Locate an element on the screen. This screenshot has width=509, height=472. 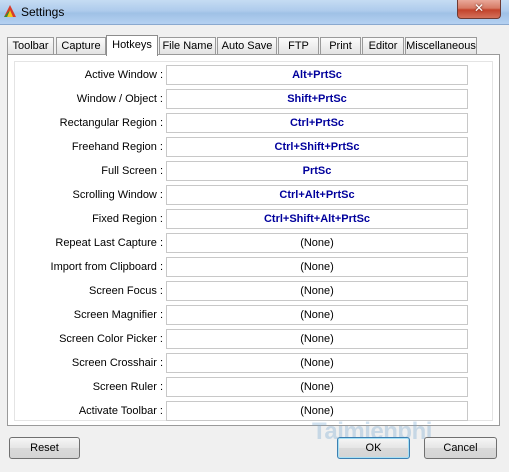
hotkey-row-screen-ruler: Screen Ruler : (None) is located at coordinates (254, 386).